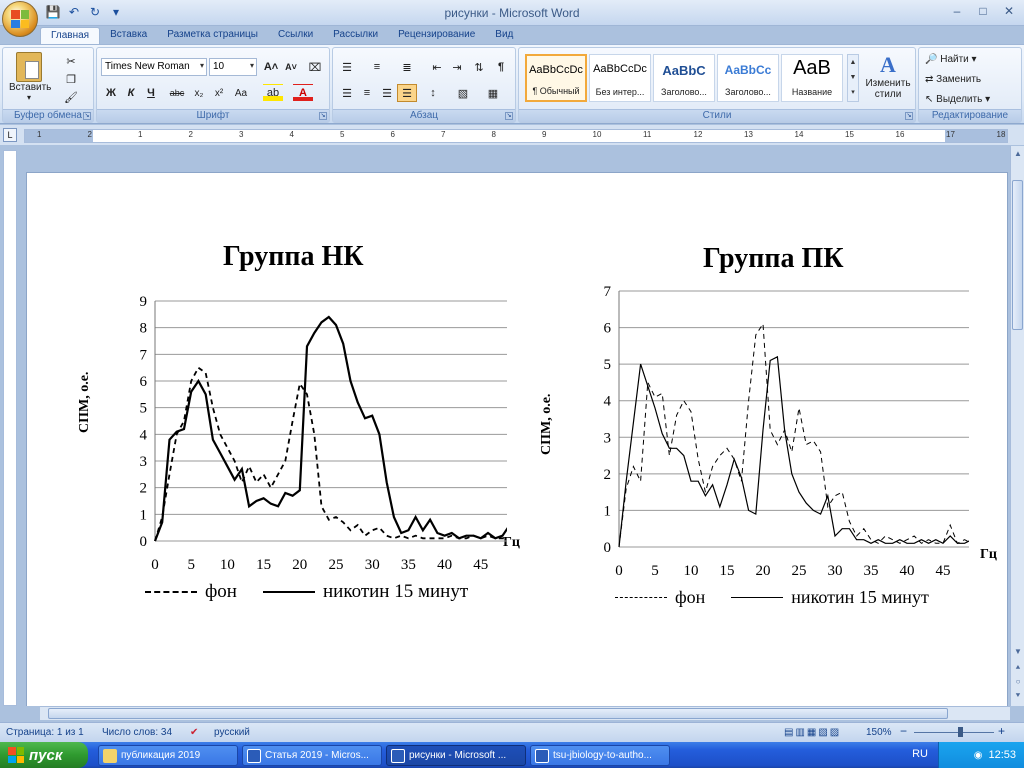 This screenshot has width=1024, height=768. Describe the element at coordinates (879, 732) in the screenshot. I see `zoom-level: 150%` at that location.